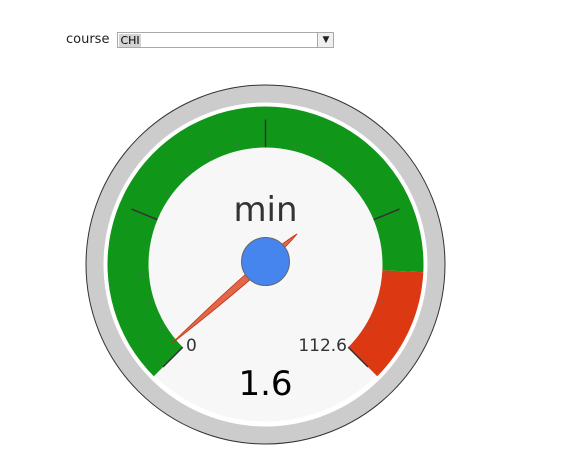 The image size is (571, 470). I want to click on course-filter: course CHI ▼, so click(200, 40).